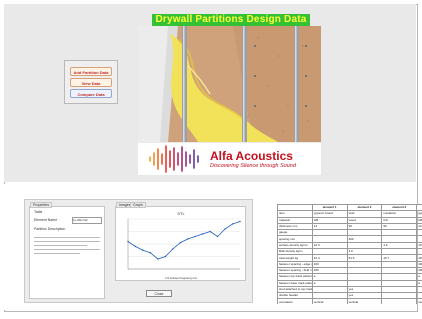  What do you see at coordinates (231, 20) in the screenshot?
I see `page-title: Drywall Partitions Design Data` at bounding box center [231, 20].